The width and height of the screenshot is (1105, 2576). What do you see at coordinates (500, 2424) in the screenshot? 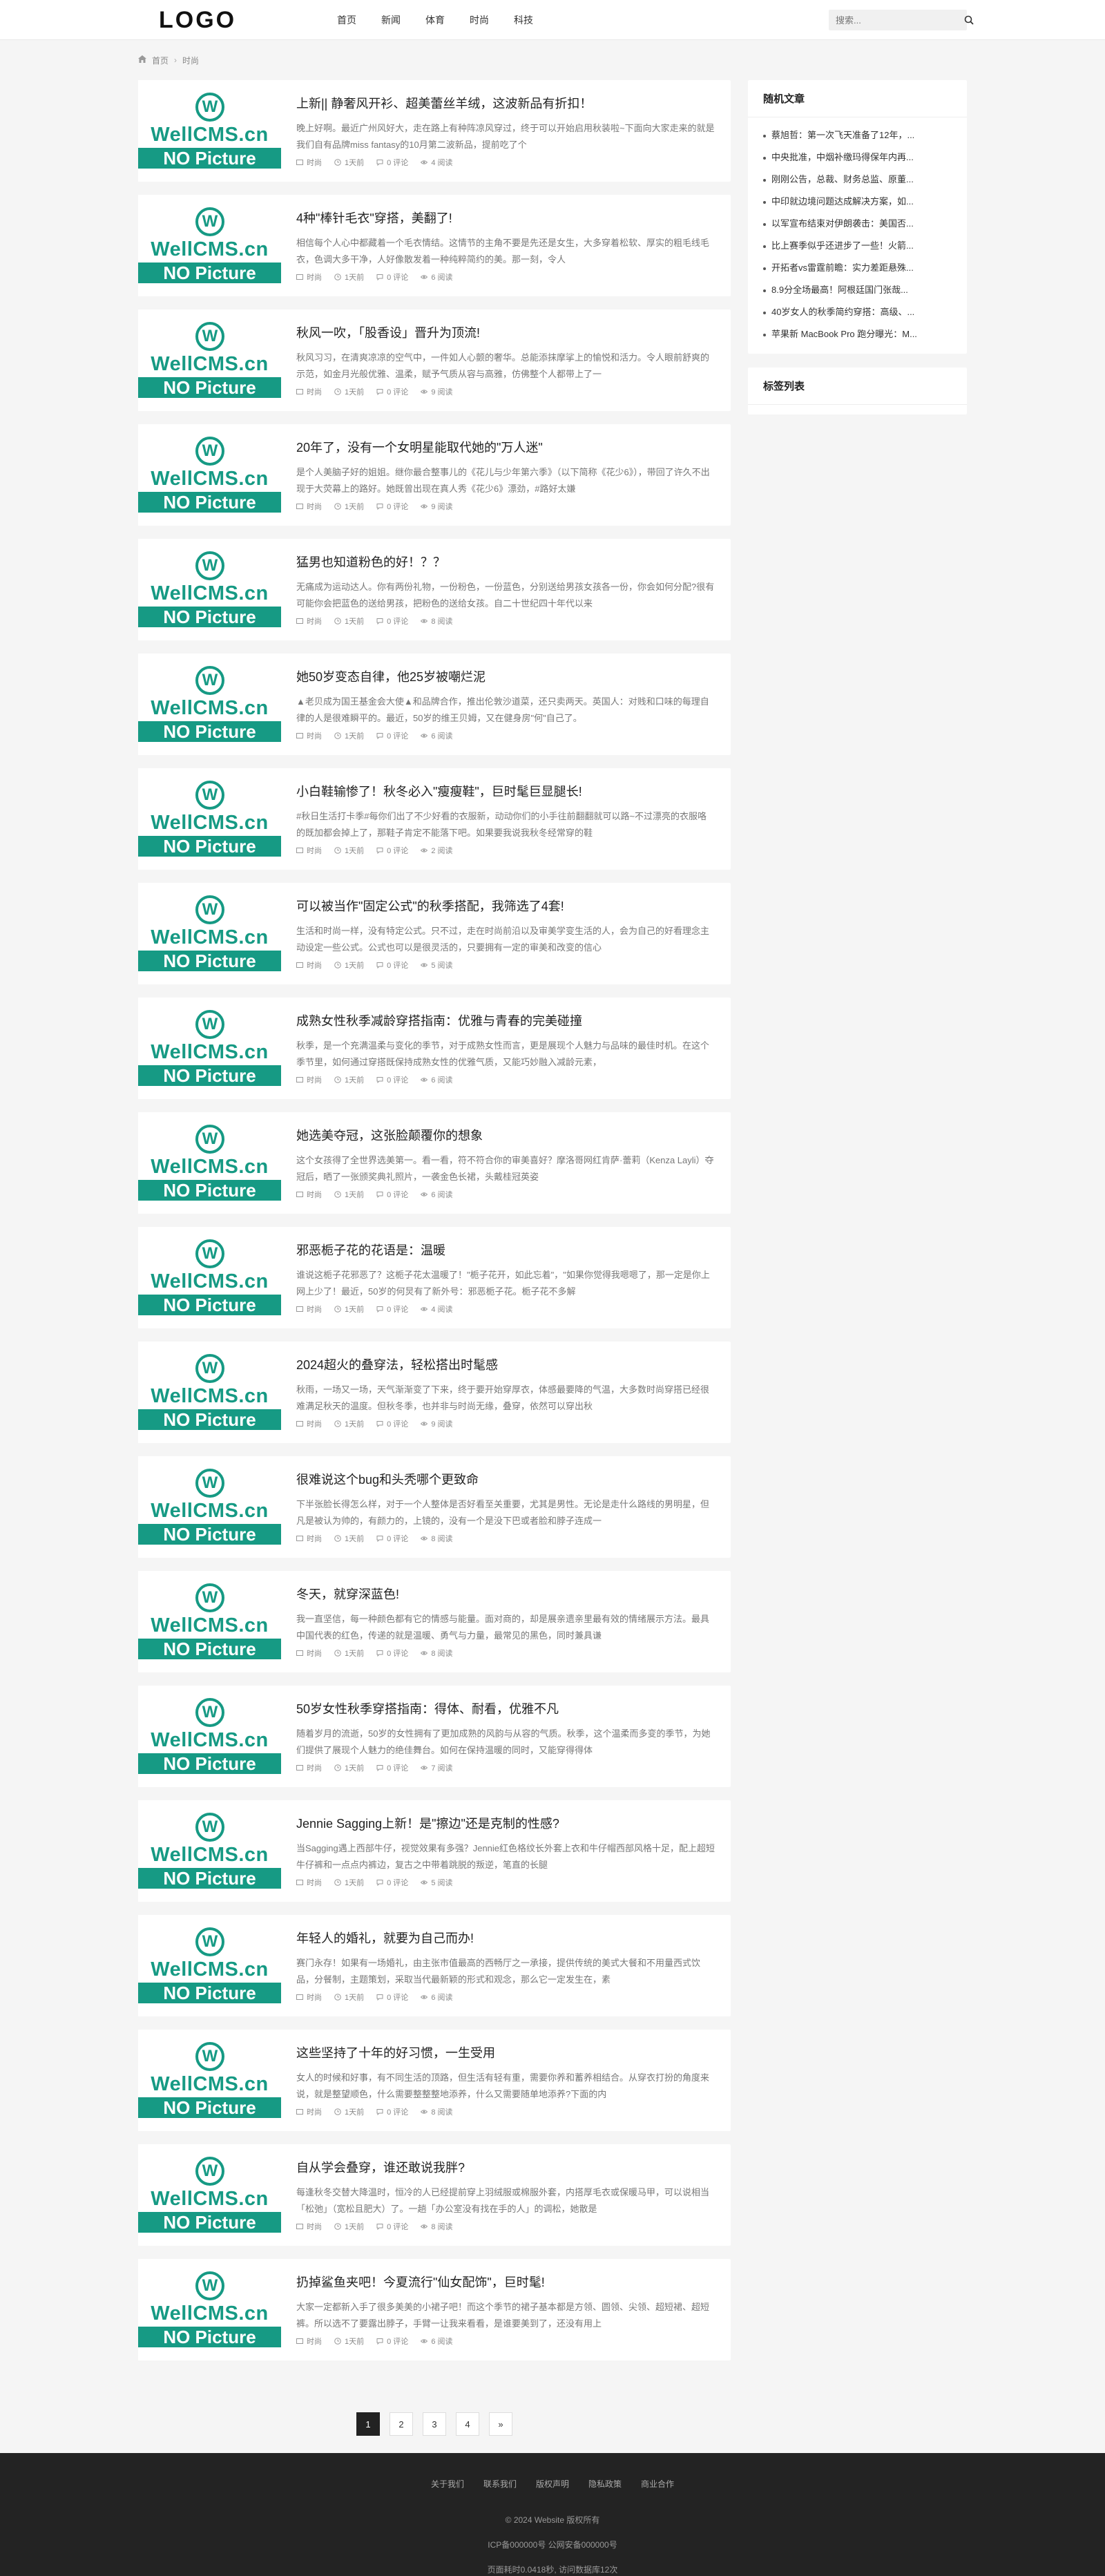
I see `next-page-button: »` at bounding box center [500, 2424].